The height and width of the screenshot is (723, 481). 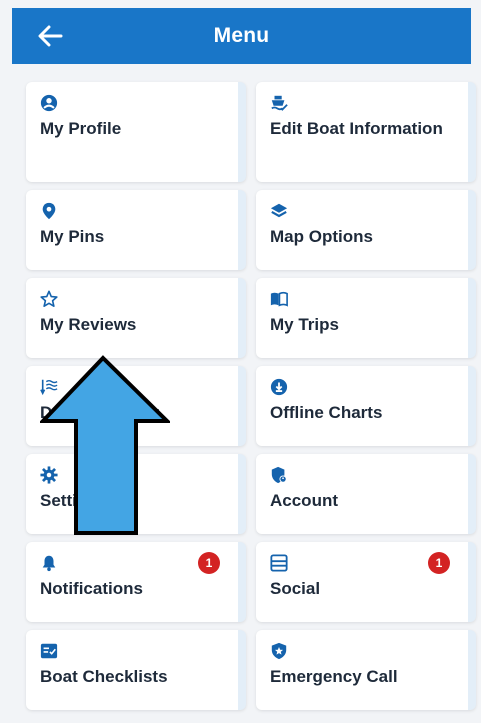 What do you see at coordinates (49, 211) in the screenshot?
I see `map-pin-icon` at bounding box center [49, 211].